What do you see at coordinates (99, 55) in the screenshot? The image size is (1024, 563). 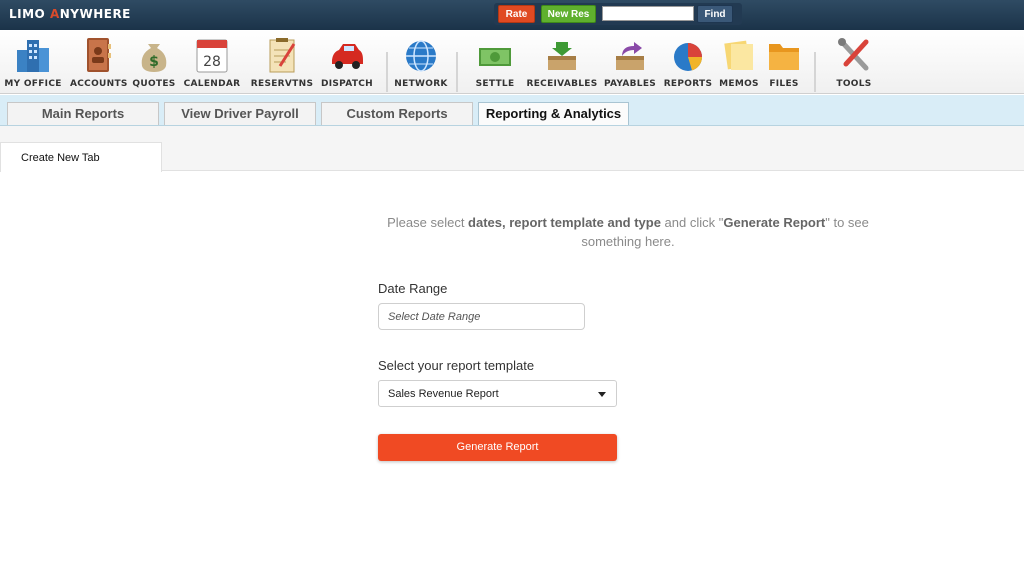 I see `address-book-icon` at bounding box center [99, 55].